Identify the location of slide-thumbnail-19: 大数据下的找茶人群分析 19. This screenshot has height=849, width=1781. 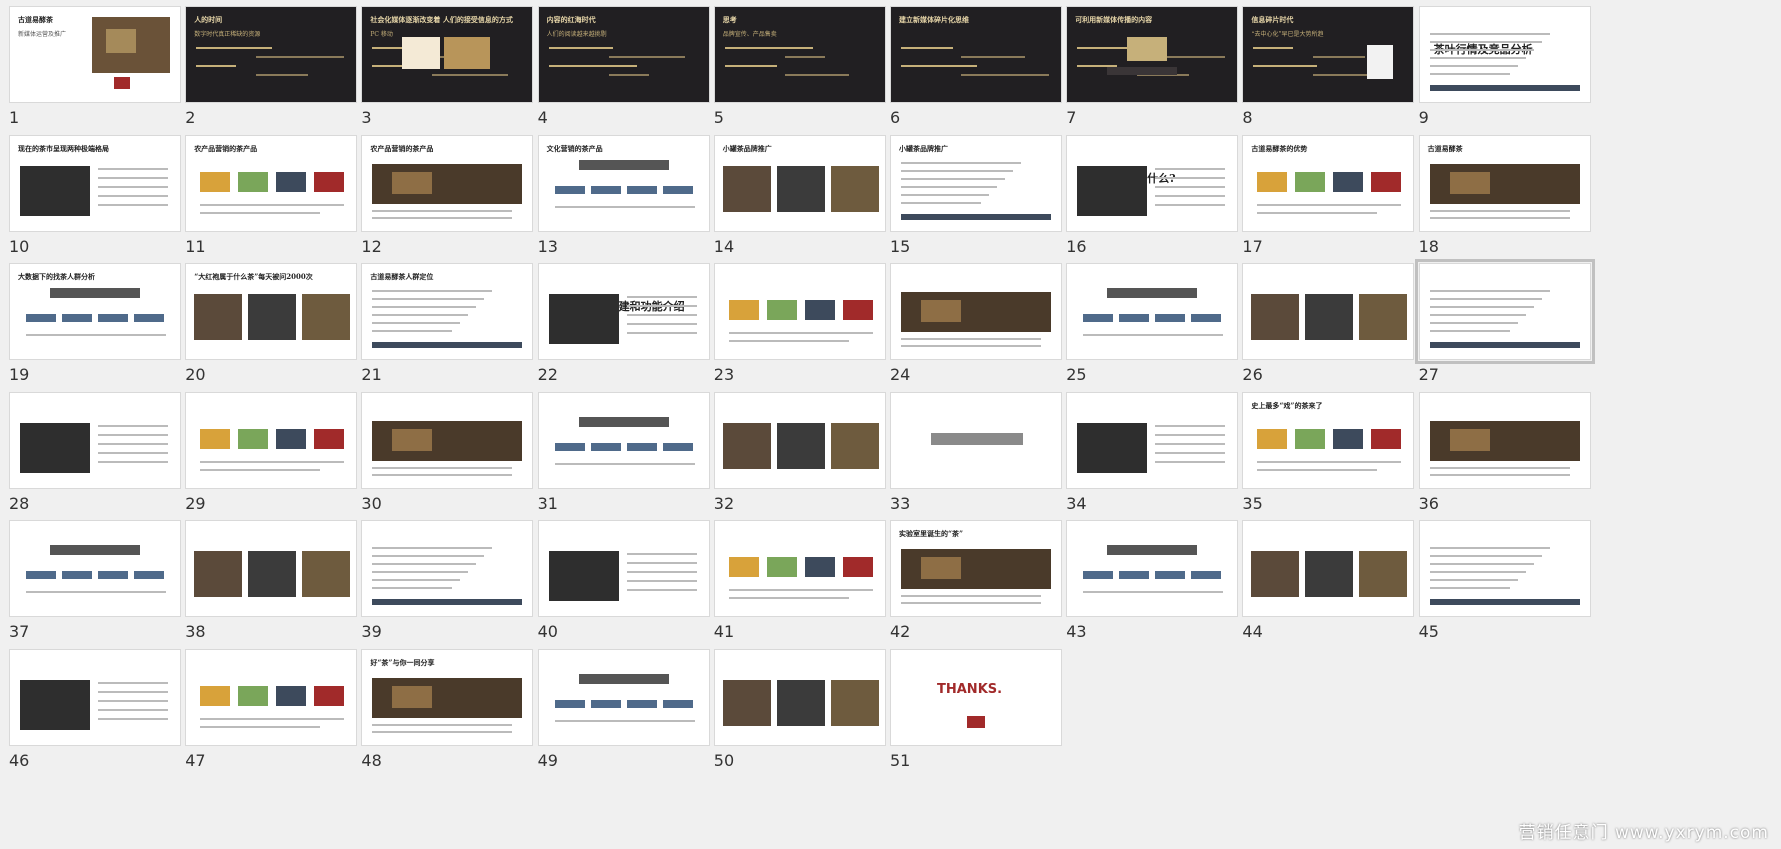
(100, 327).